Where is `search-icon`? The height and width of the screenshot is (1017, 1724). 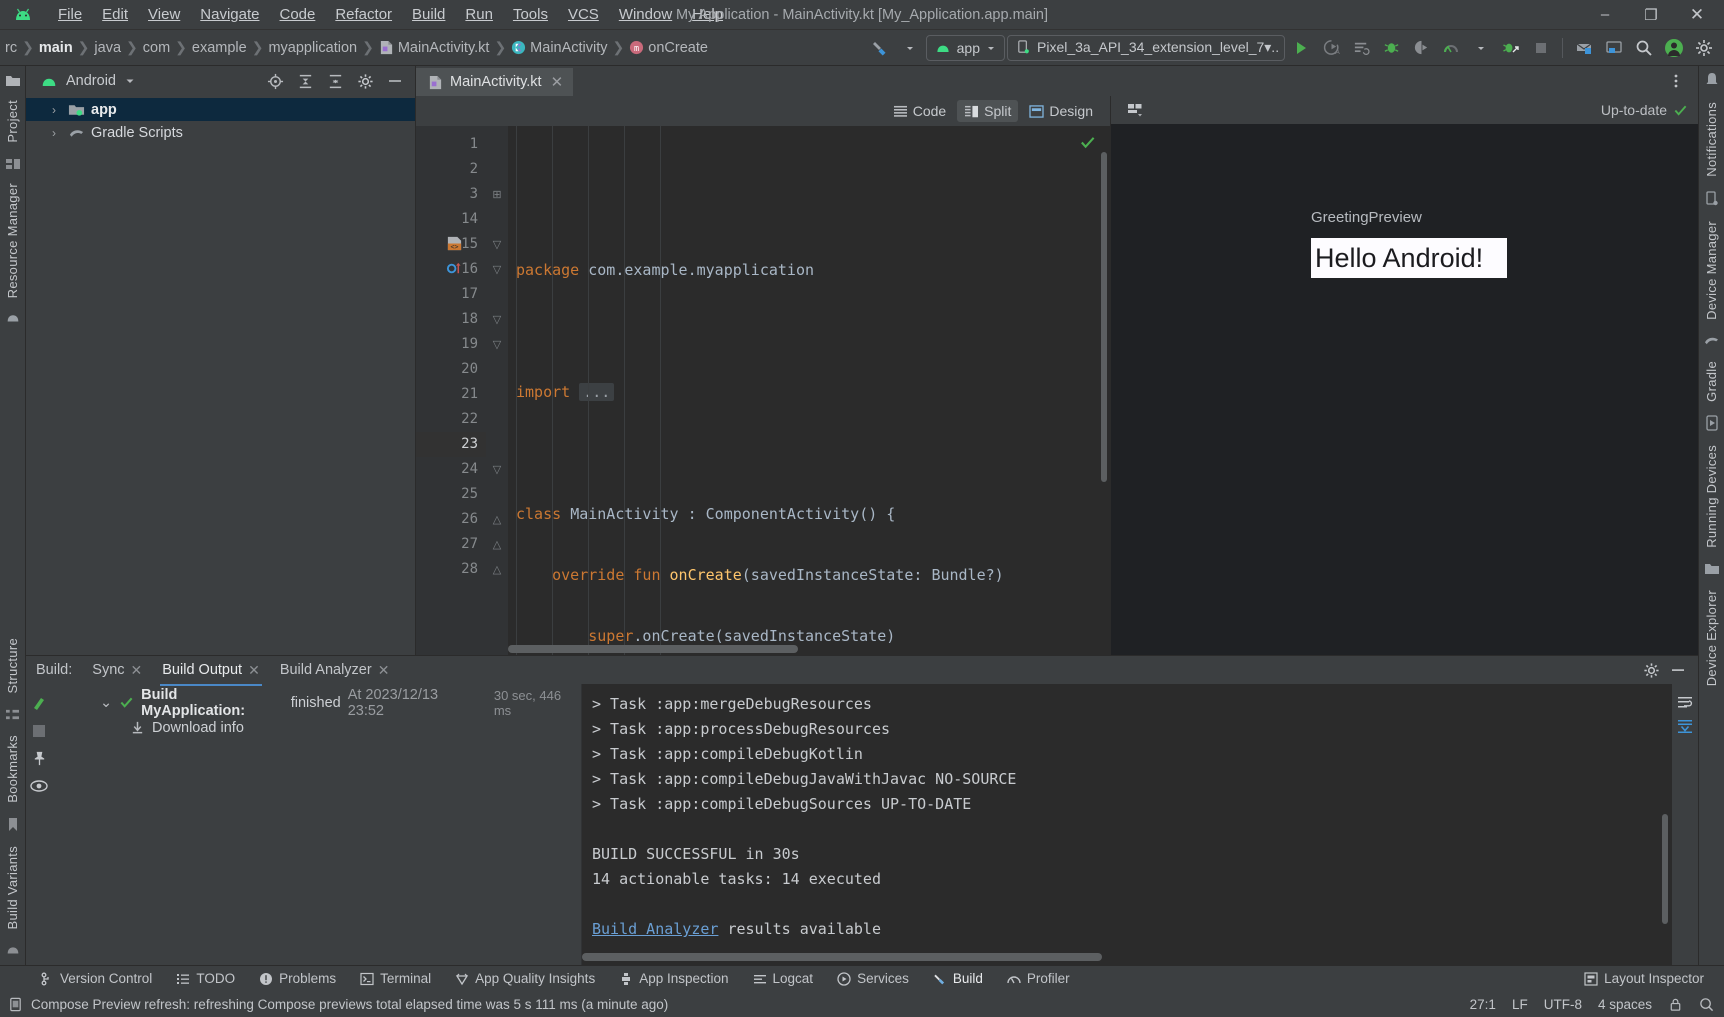
search-icon is located at coordinates (1644, 48).